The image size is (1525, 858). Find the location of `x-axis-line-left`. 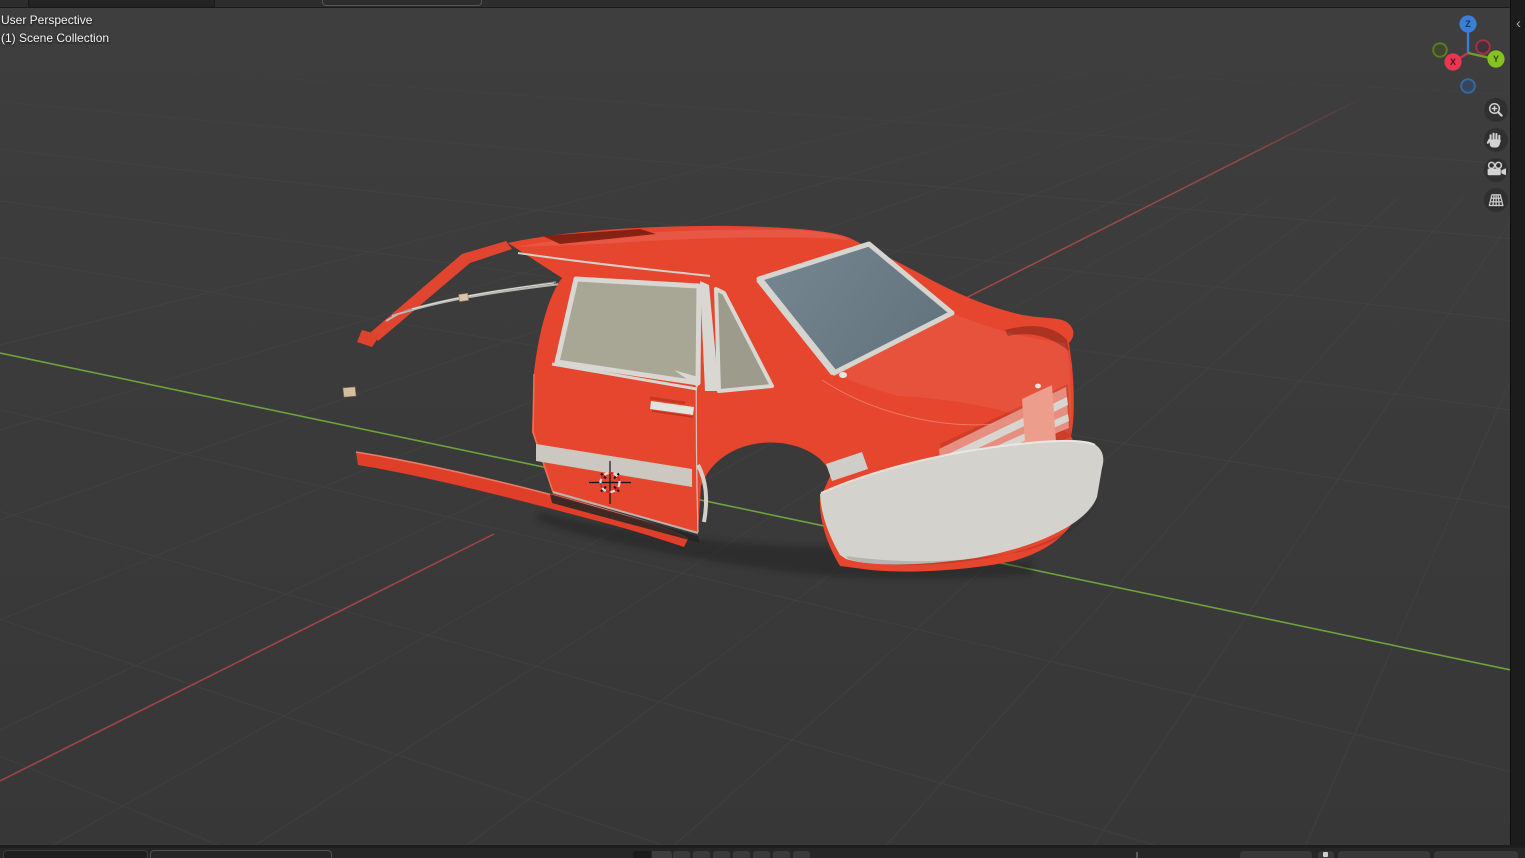

x-axis-line-left is located at coordinates (247, 657).